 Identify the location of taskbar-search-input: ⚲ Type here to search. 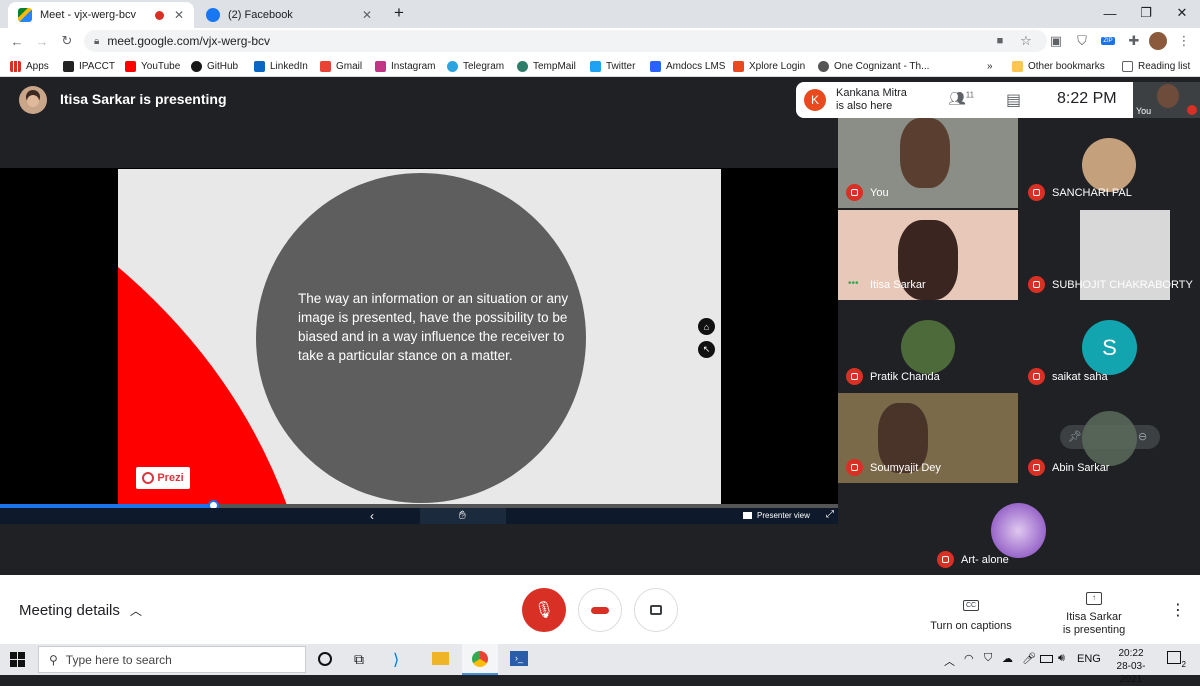
(172, 659).